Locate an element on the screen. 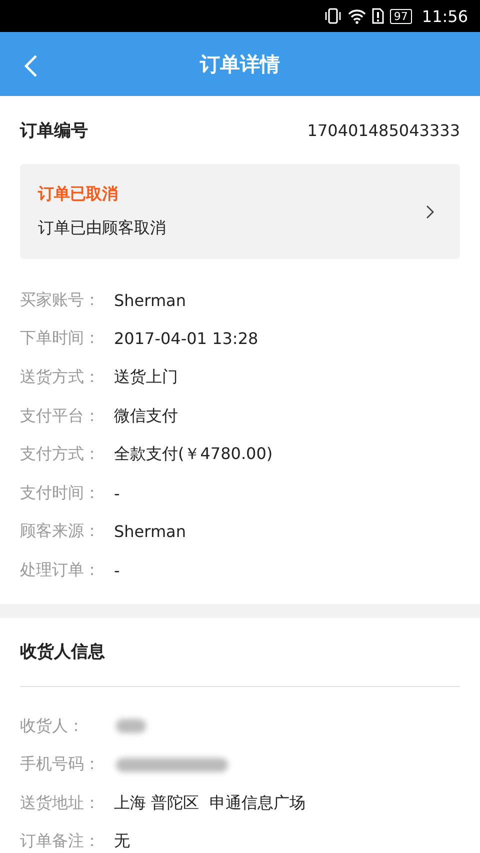  field-label: 顾客来源： is located at coordinates (60, 531).